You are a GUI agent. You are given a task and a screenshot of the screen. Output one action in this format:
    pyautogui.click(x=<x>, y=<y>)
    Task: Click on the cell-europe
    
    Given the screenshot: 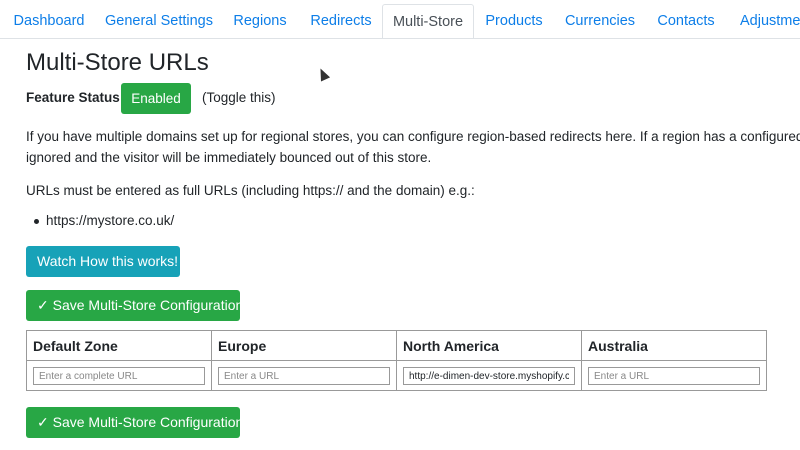 What is the action you would take?
    pyautogui.click(x=304, y=375)
    